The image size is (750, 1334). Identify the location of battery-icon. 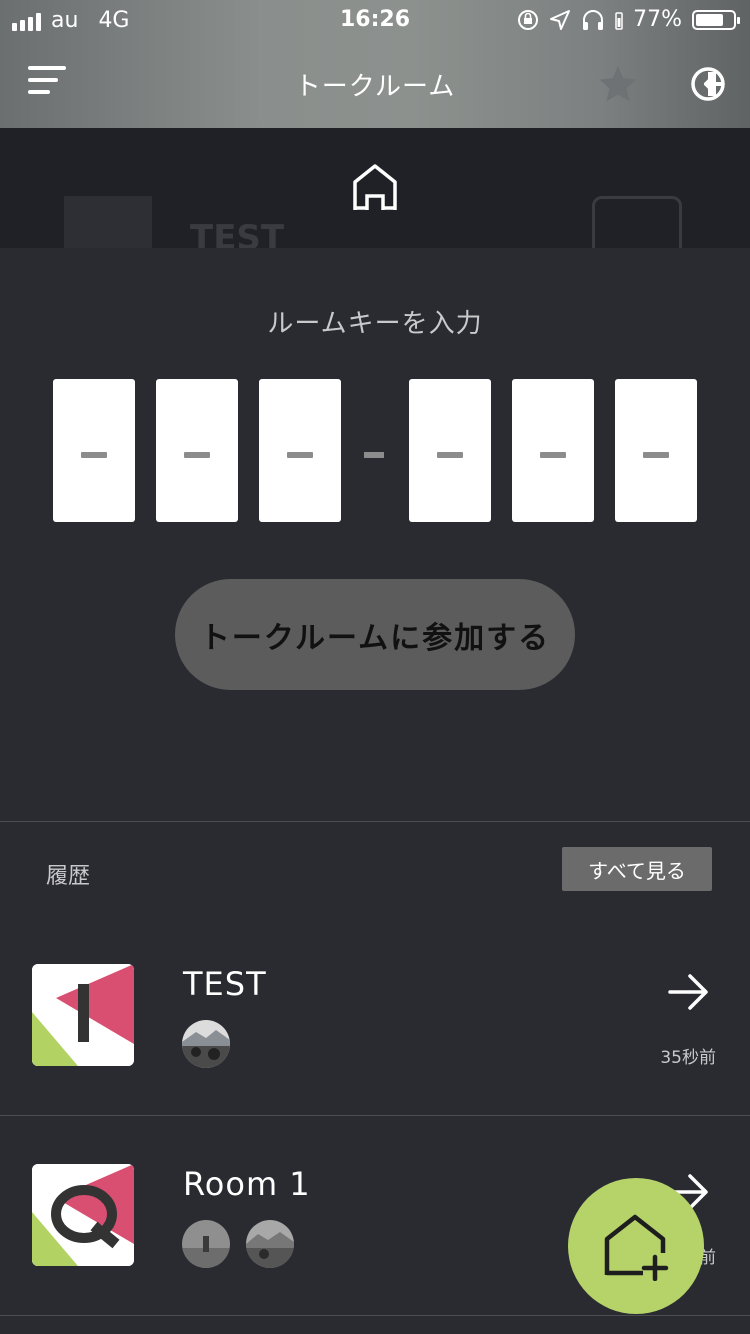
(716, 19).